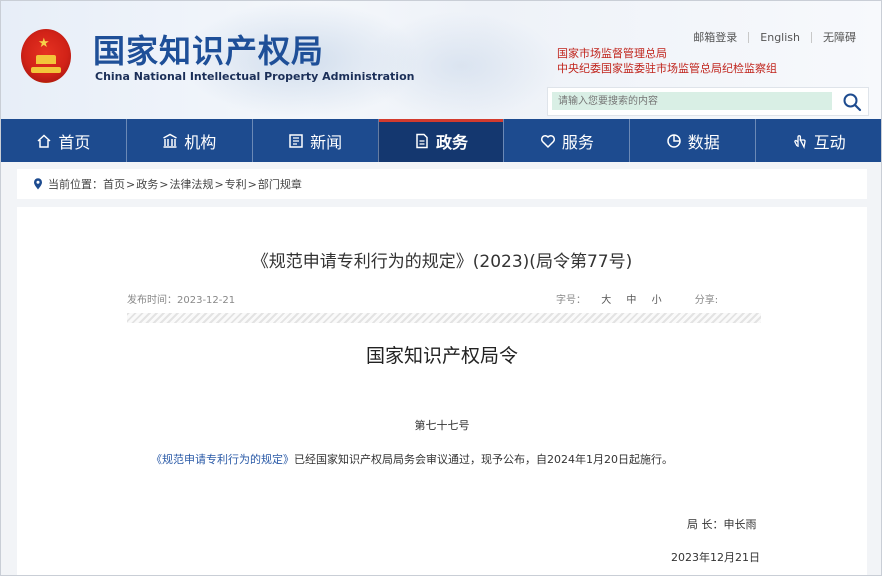 This screenshot has height=576, width=882. What do you see at coordinates (706, 300) in the screenshot?
I see `share-label: 分享:` at bounding box center [706, 300].